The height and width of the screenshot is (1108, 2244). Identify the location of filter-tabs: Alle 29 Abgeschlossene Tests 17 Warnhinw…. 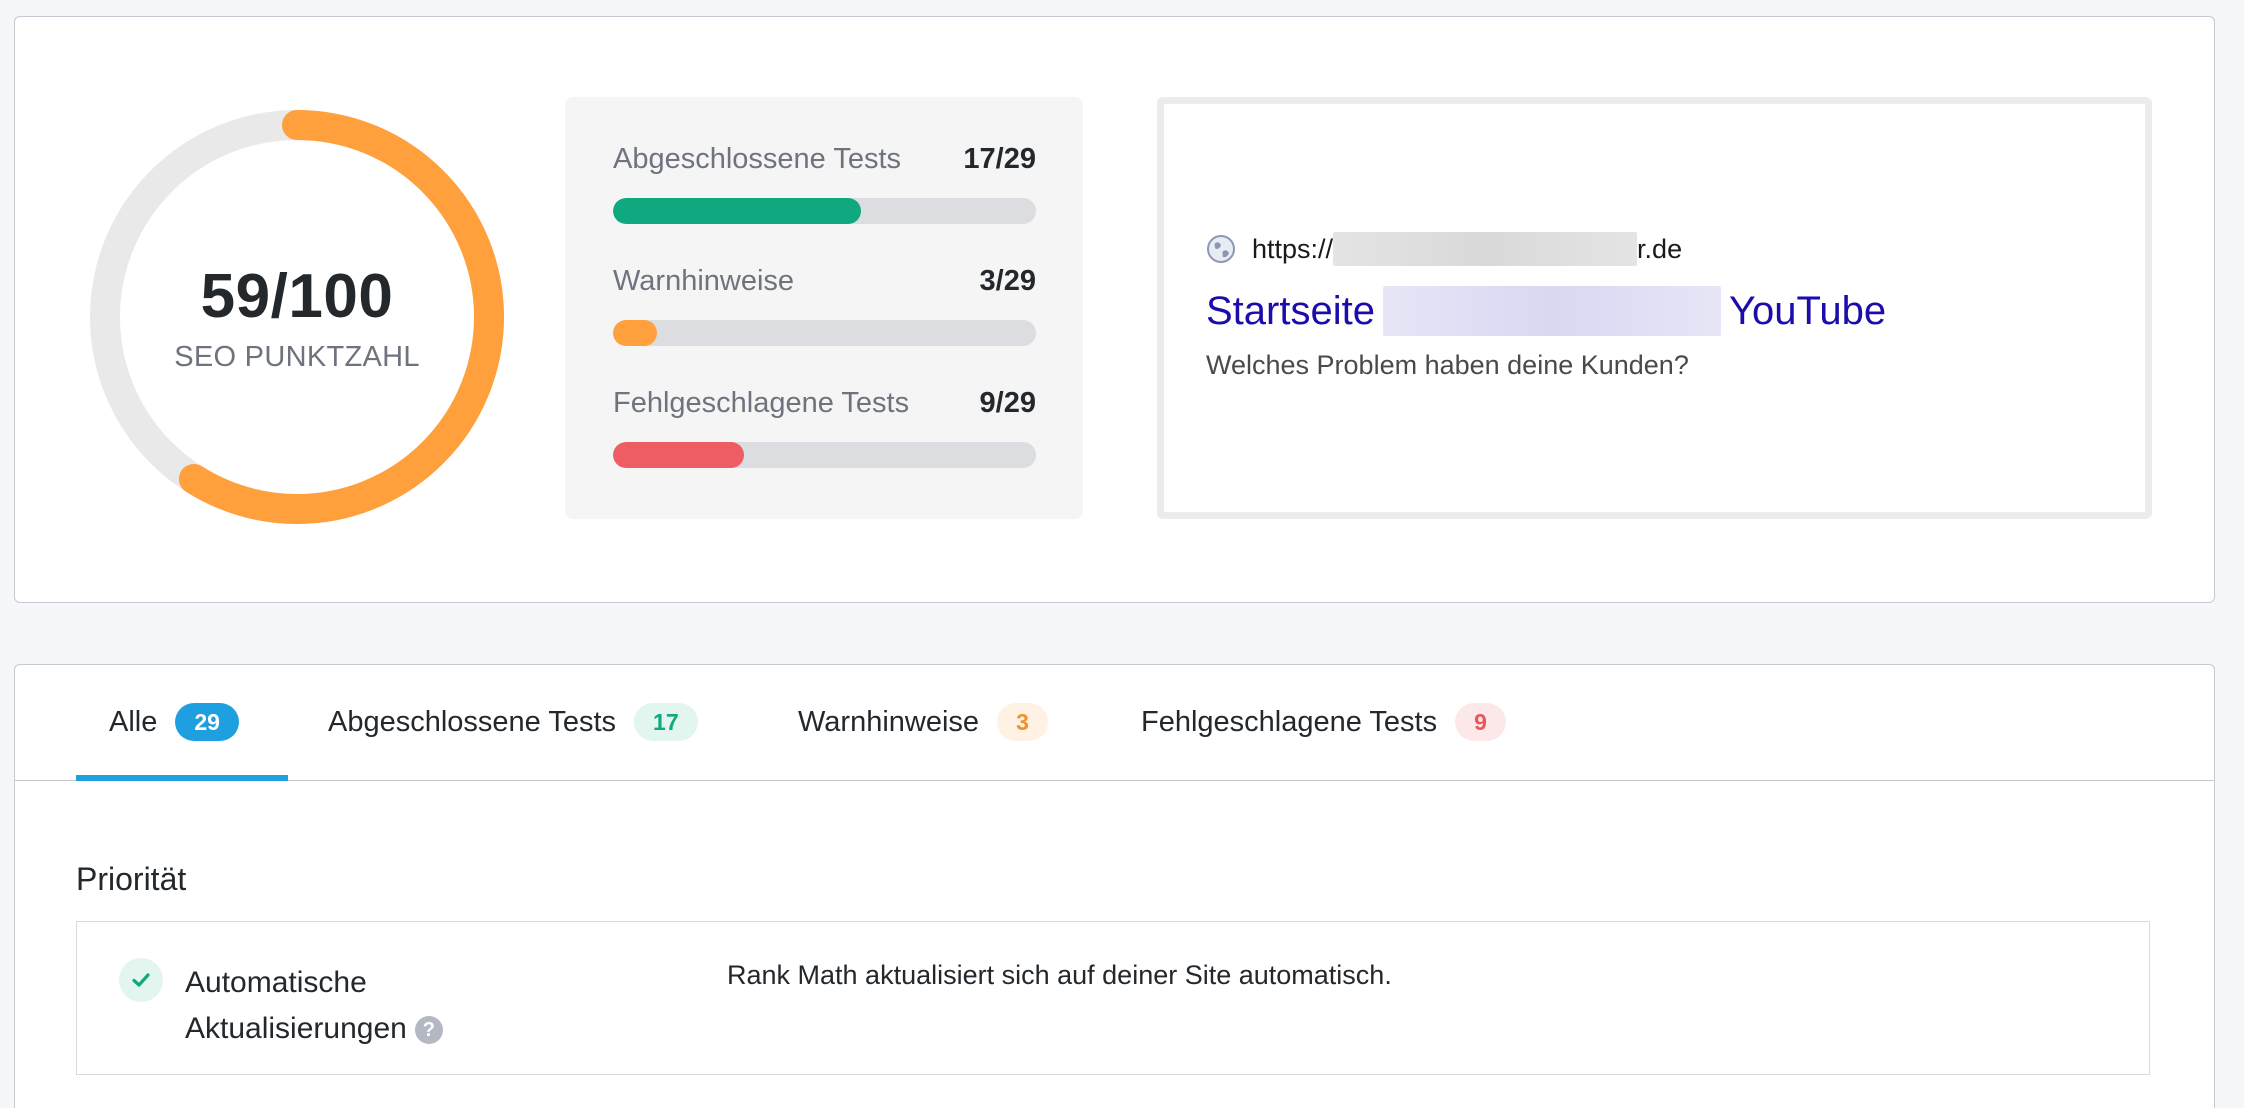
(1114, 723).